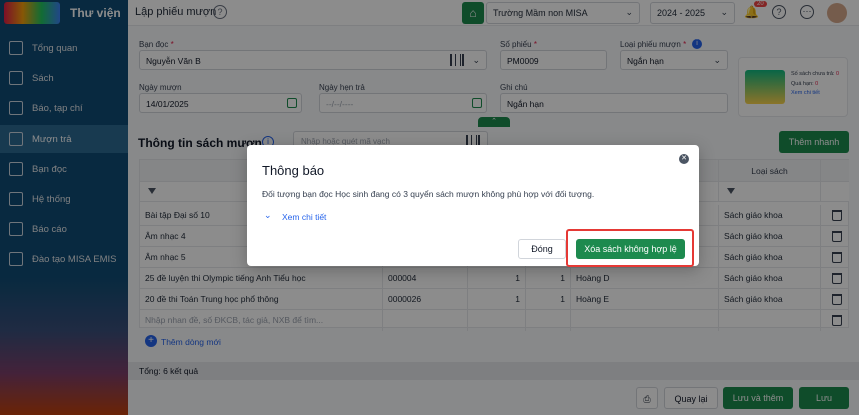  I want to click on view-detail-link: Xem chi tiết, so click(304, 217).